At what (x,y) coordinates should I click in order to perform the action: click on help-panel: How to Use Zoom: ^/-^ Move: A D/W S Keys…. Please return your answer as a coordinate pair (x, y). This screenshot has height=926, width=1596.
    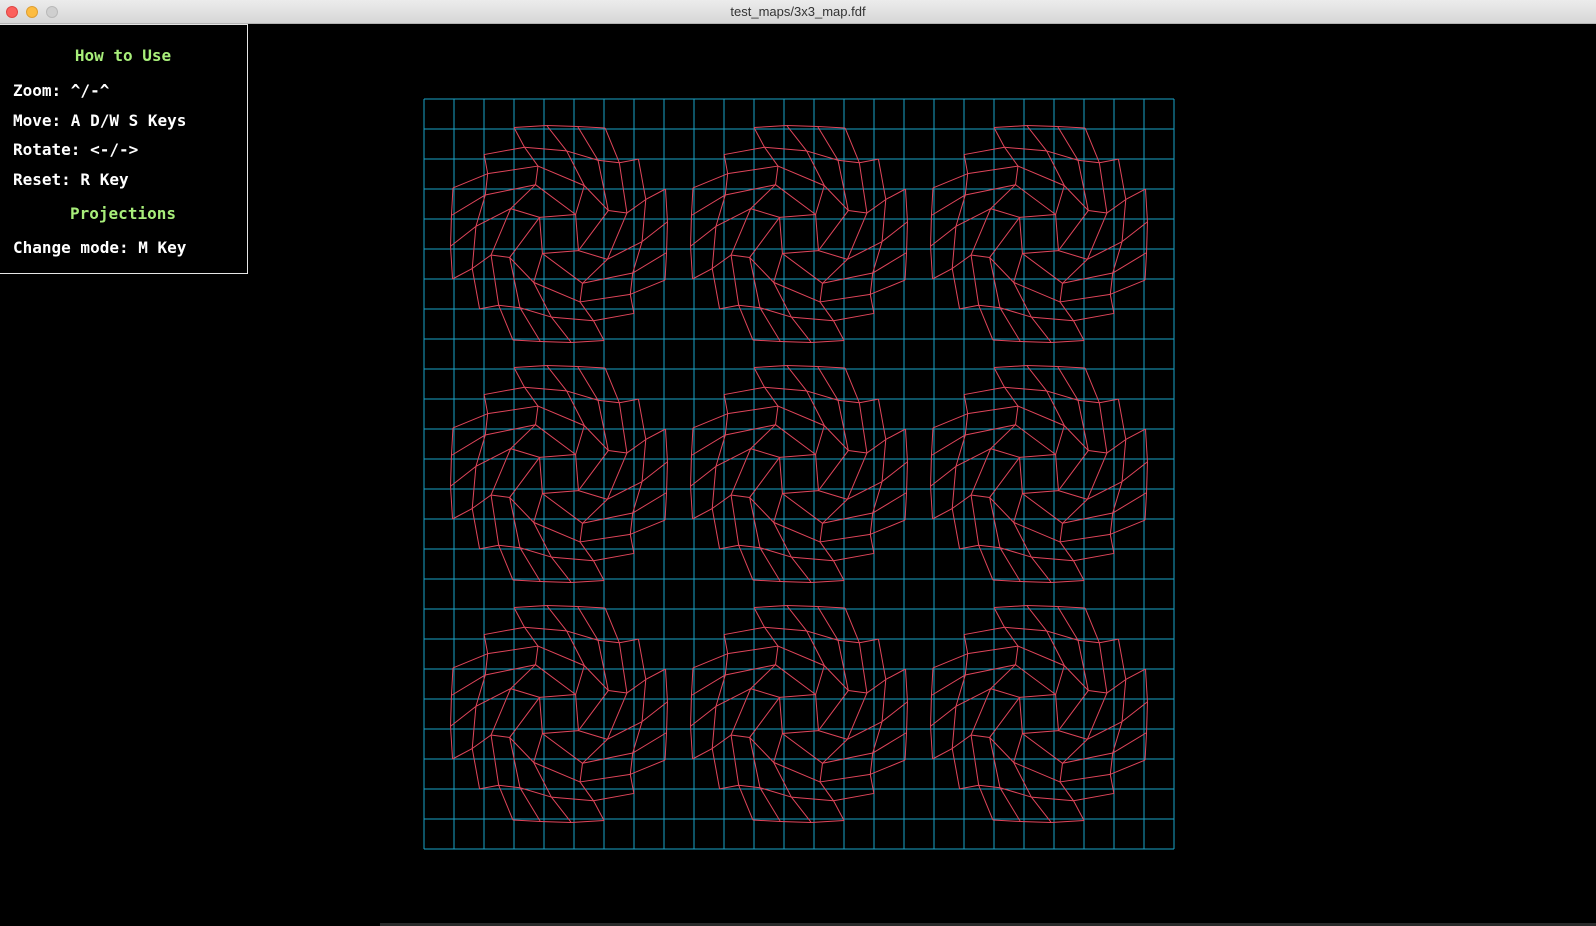
    Looking at the image, I should click on (124, 149).